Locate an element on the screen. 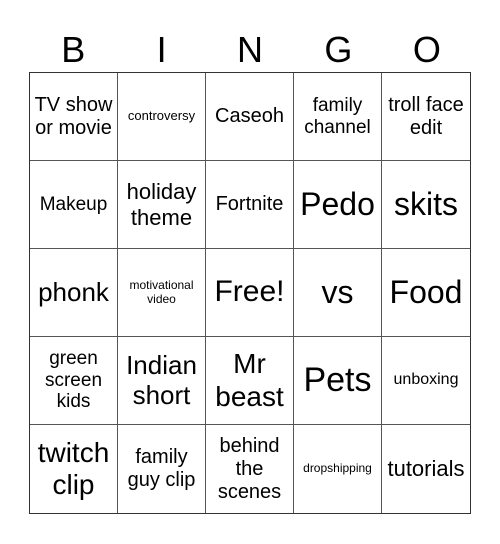 This screenshot has width=500, height=544. cell-text: dropshipping is located at coordinates (337, 468).